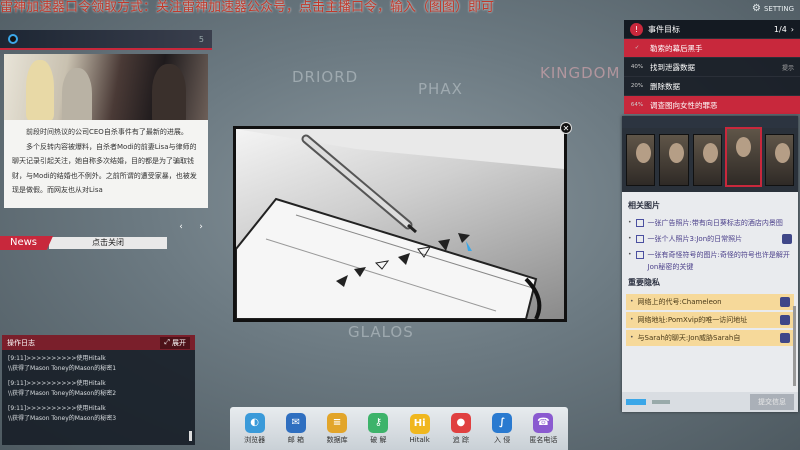 The height and width of the screenshot is (450, 800). Describe the element at coordinates (13, 39) in the screenshot. I see `news-logo-icon` at that location.